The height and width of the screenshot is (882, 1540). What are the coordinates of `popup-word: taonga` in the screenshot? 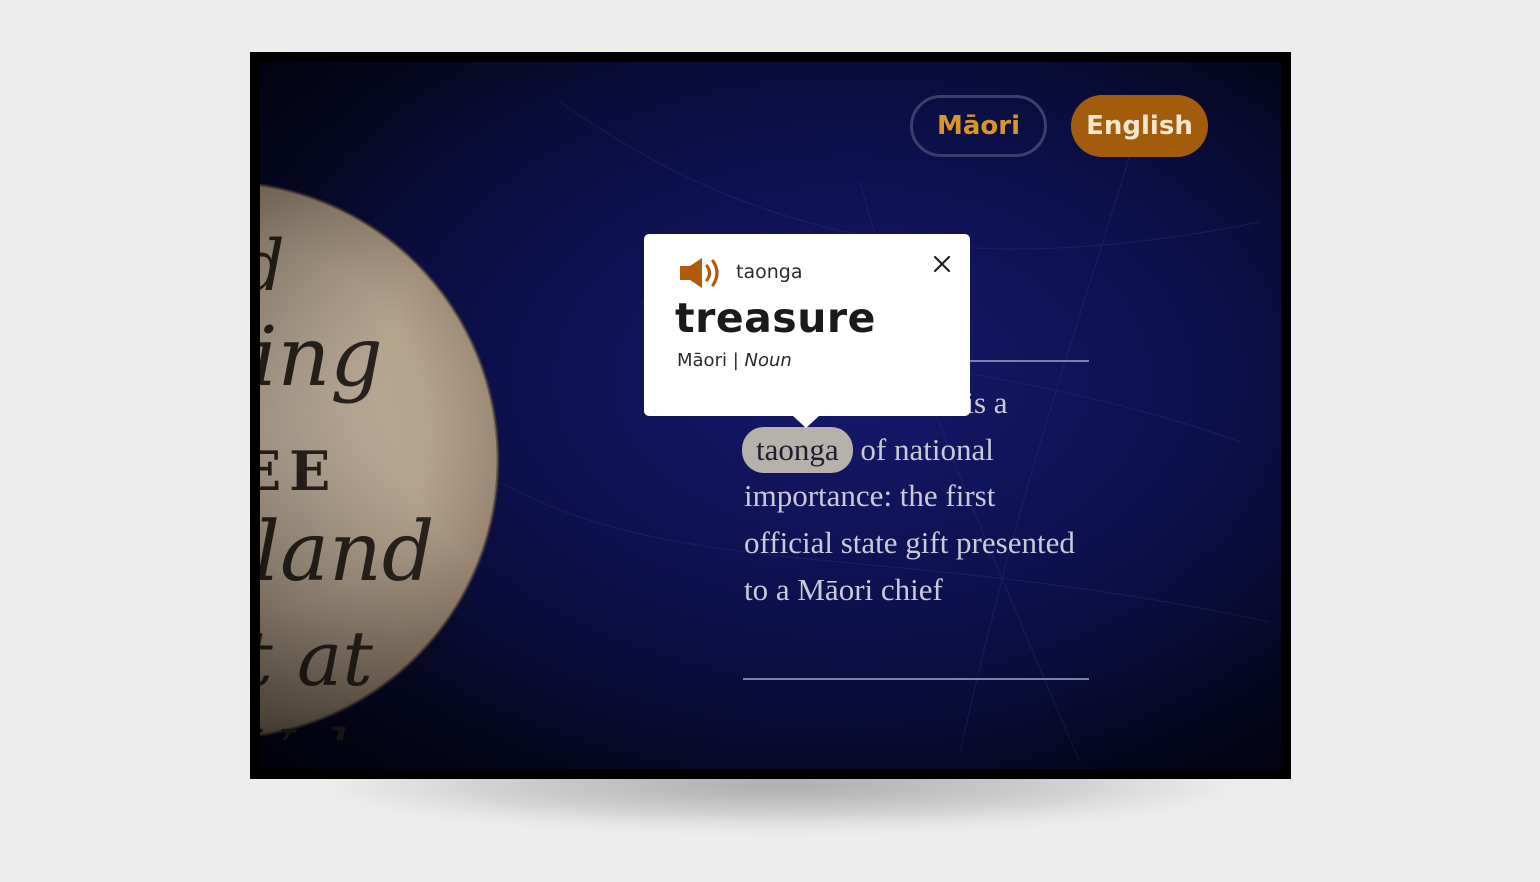 It's located at (769, 272).